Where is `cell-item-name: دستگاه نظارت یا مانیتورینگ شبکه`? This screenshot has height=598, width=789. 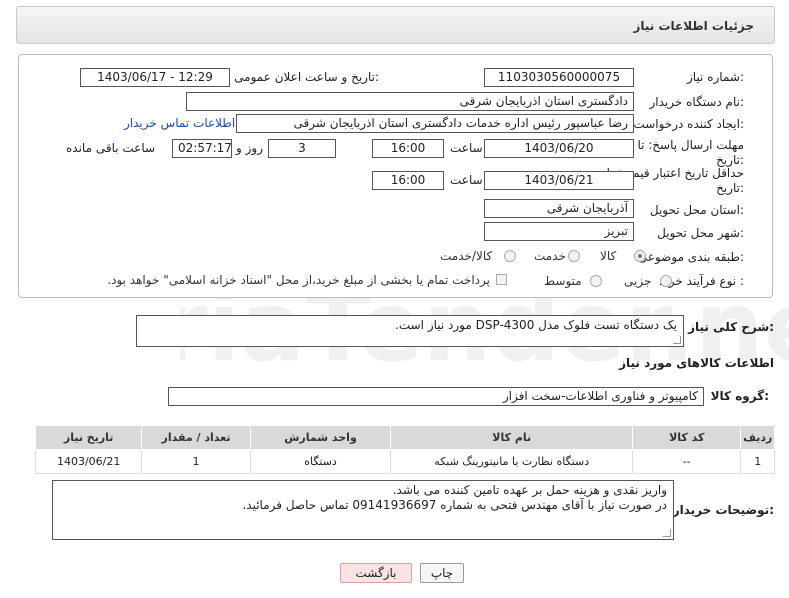
cell-item-name: دستگاه نظارت یا مانیتورینگ شبکه is located at coordinates (512, 461).